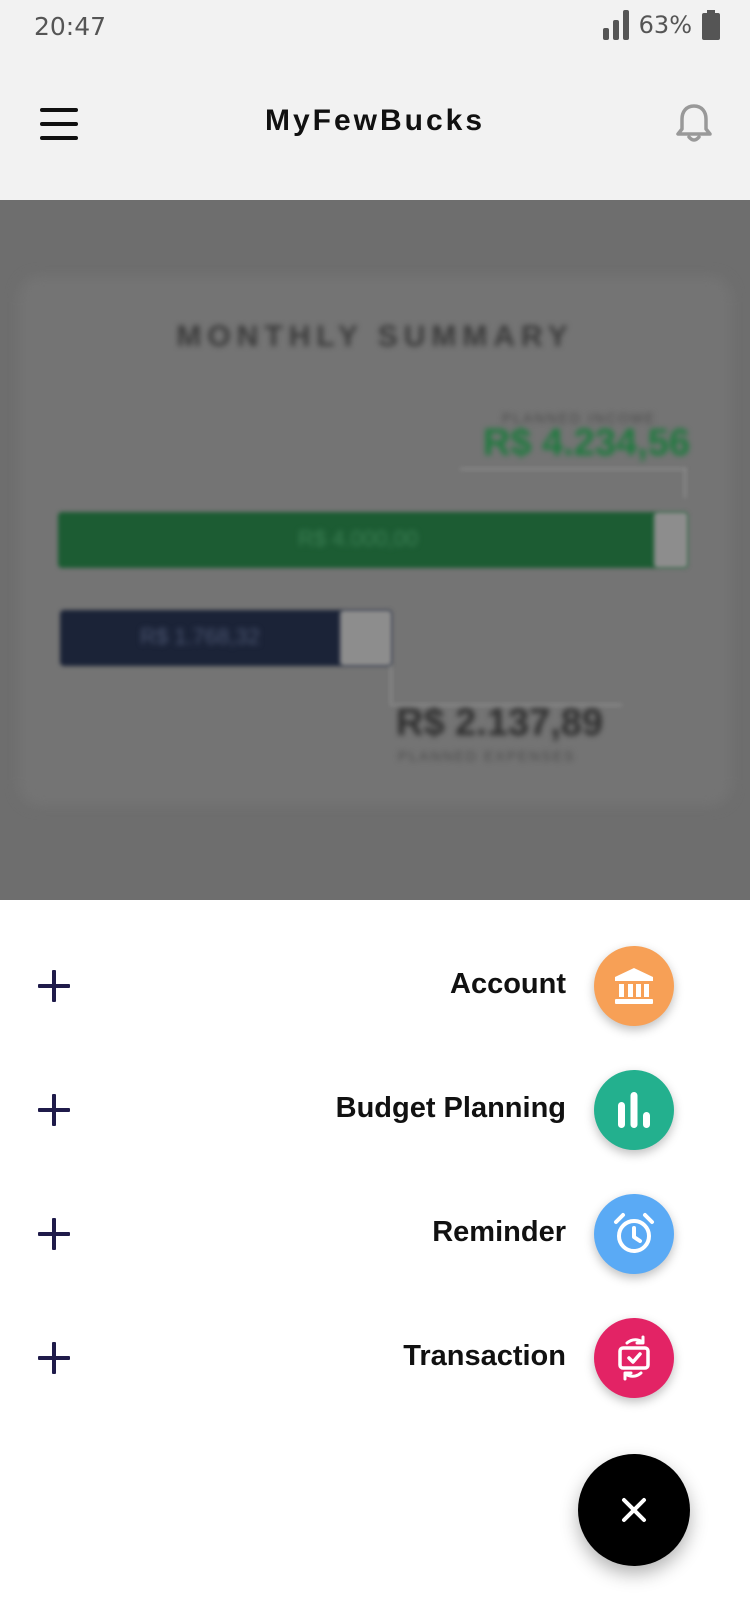 The width and height of the screenshot is (750, 1624). Describe the element at coordinates (685, 483) in the screenshot. I see `income-connector-tick` at that location.